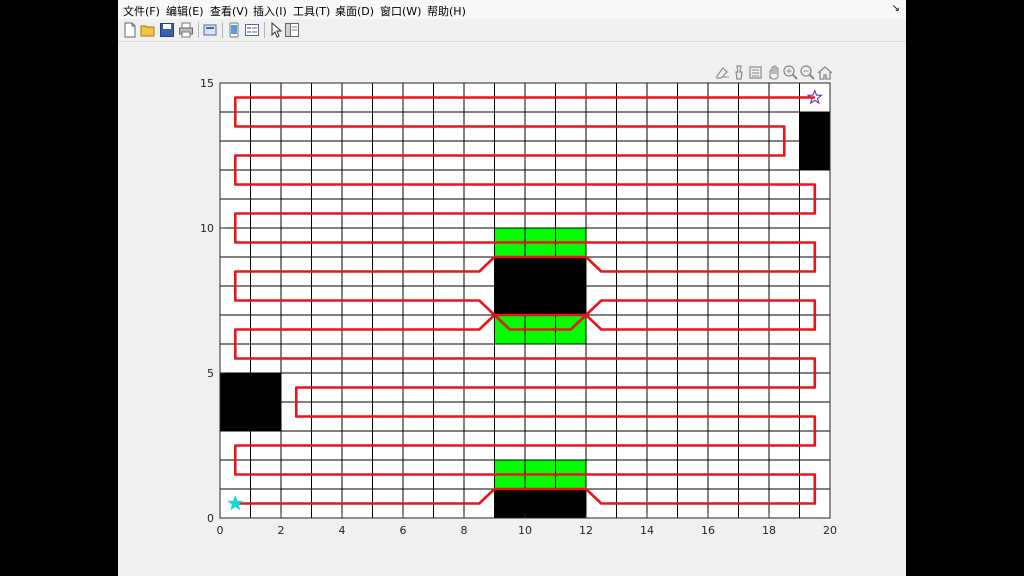 This screenshot has width=1024, height=576. What do you see at coordinates (252, 30) in the screenshot?
I see `insert-legend-icon` at bounding box center [252, 30].